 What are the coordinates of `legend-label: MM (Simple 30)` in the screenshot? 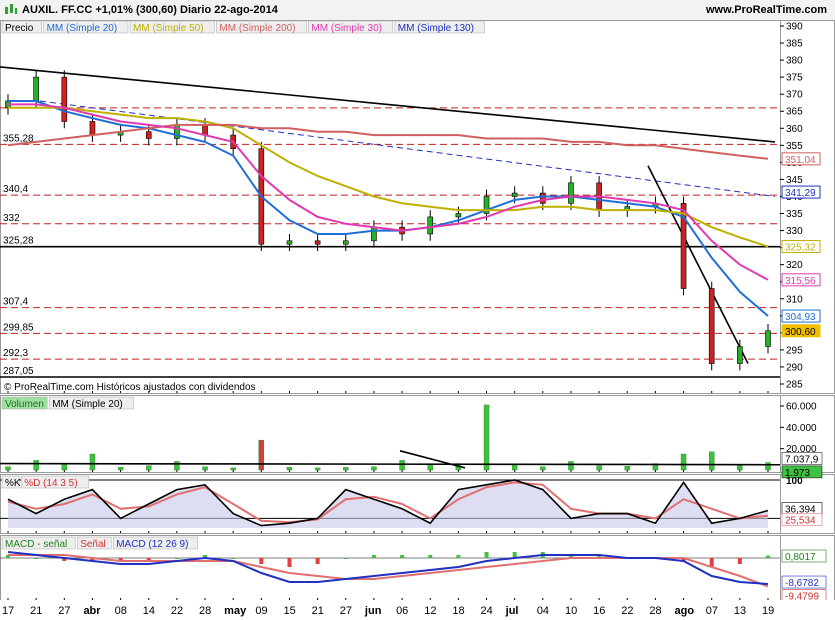 It's located at (346, 28).